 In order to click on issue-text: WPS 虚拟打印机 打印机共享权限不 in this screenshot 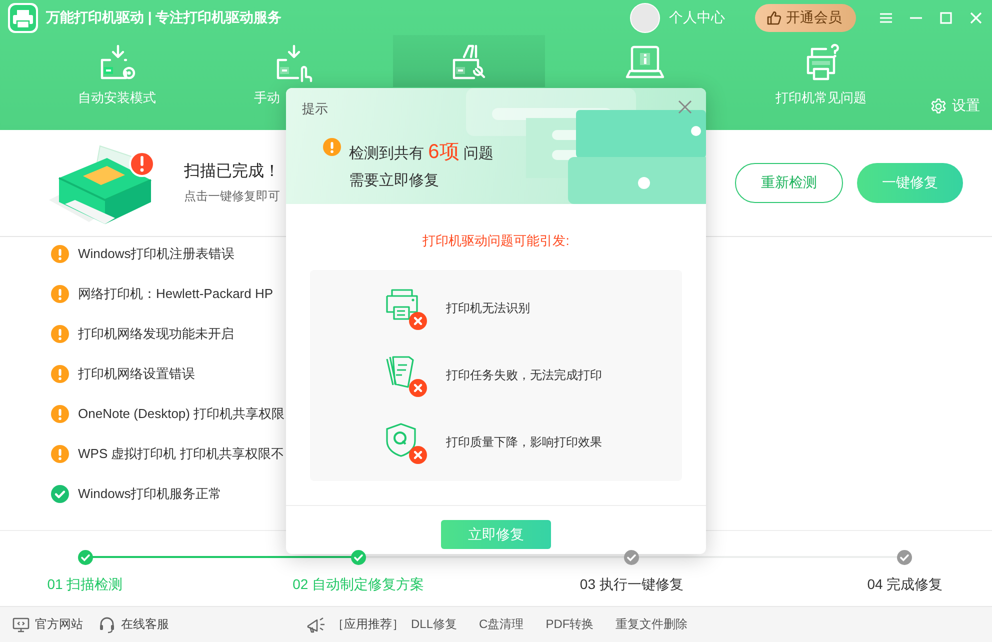, I will do `click(181, 454)`.